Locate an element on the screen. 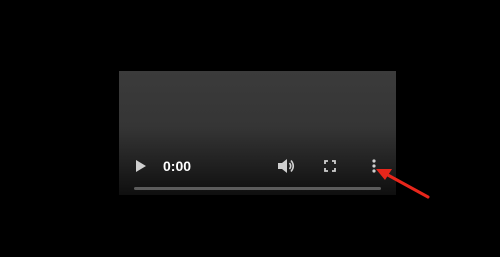 This screenshot has width=500, height=257. play-icon is located at coordinates (141, 166).